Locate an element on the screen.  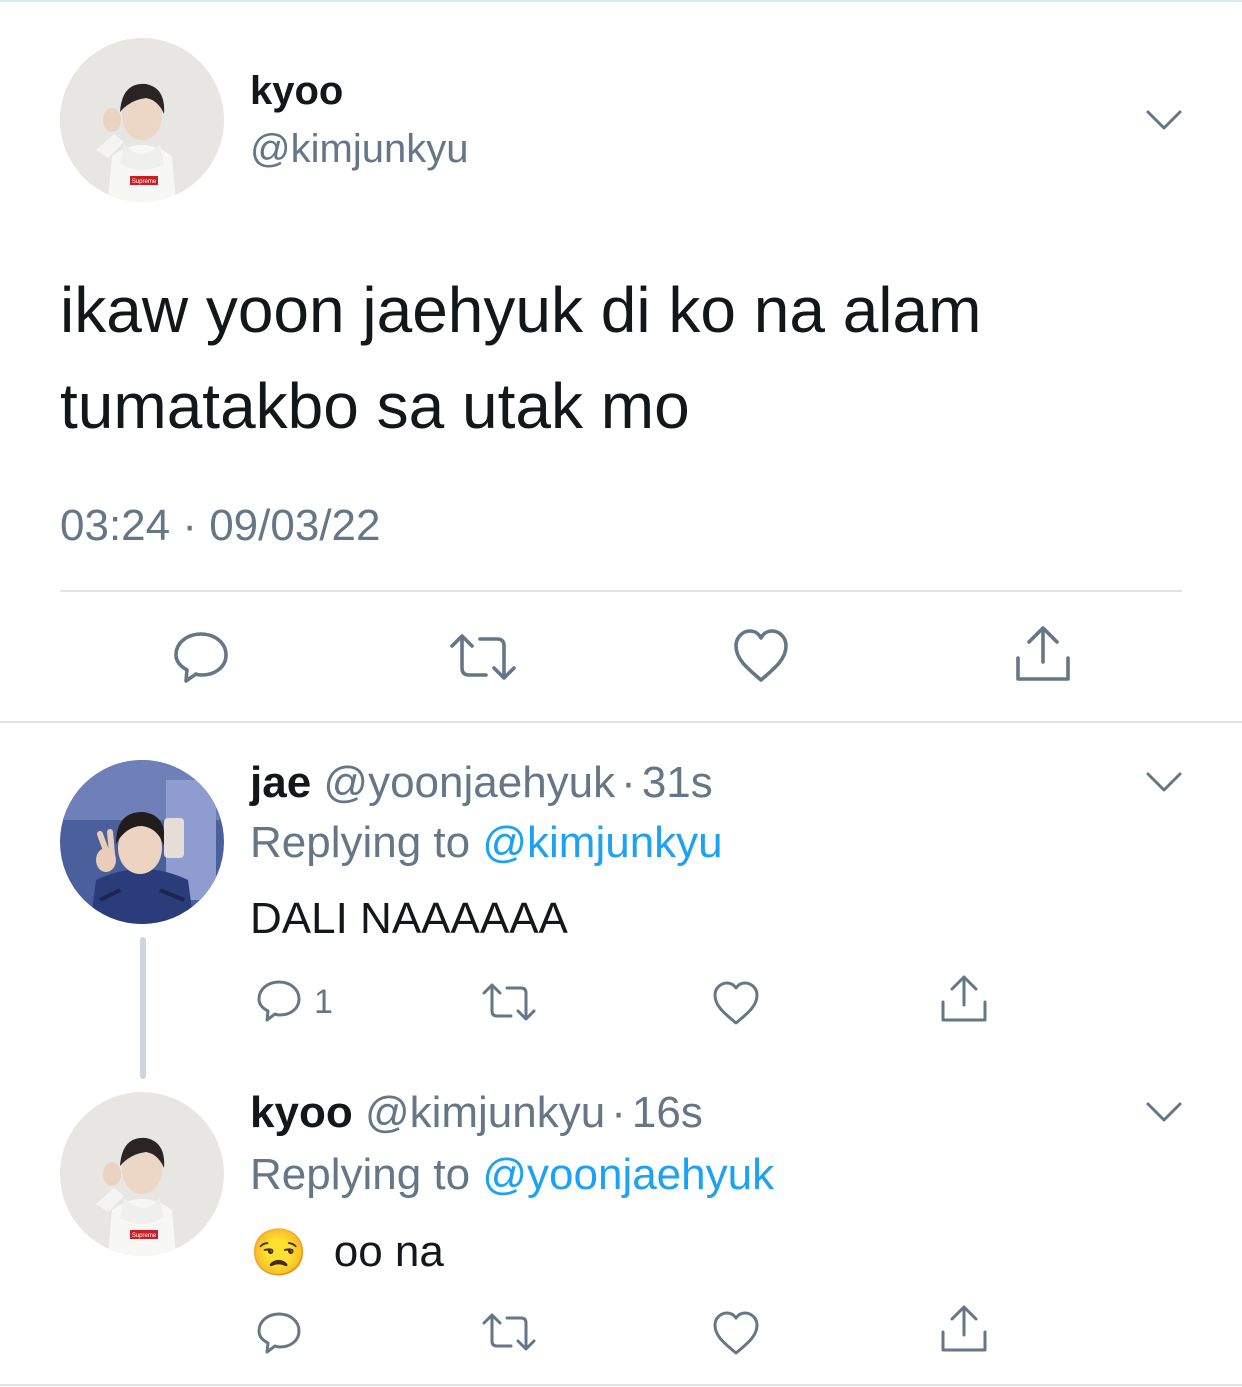
unamused-face-emoji-icon: 😒 is located at coordinates (279, 1252).